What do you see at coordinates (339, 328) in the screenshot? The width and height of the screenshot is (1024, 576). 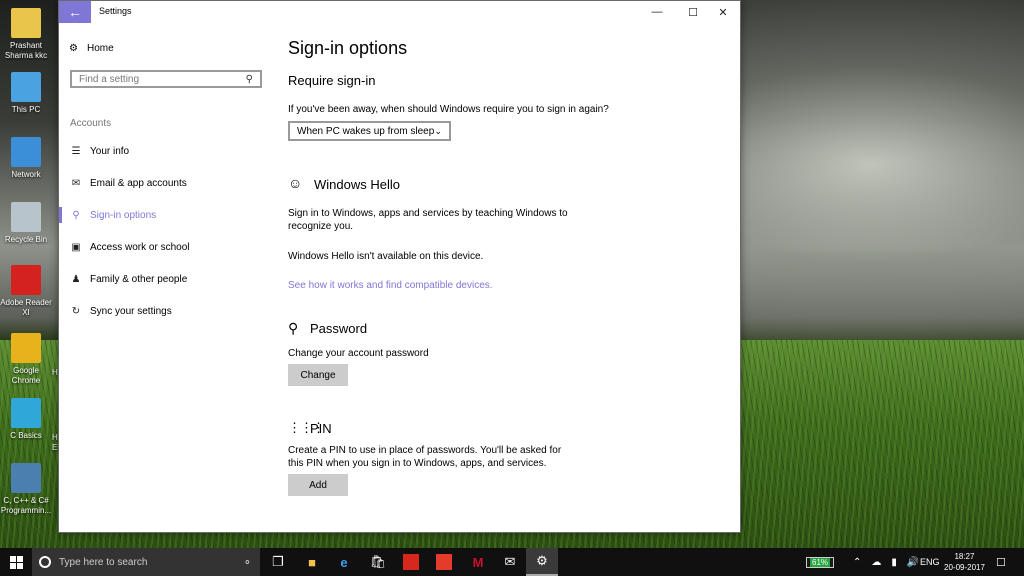 I see `password-heading: Password` at bounding box center [339, 328].